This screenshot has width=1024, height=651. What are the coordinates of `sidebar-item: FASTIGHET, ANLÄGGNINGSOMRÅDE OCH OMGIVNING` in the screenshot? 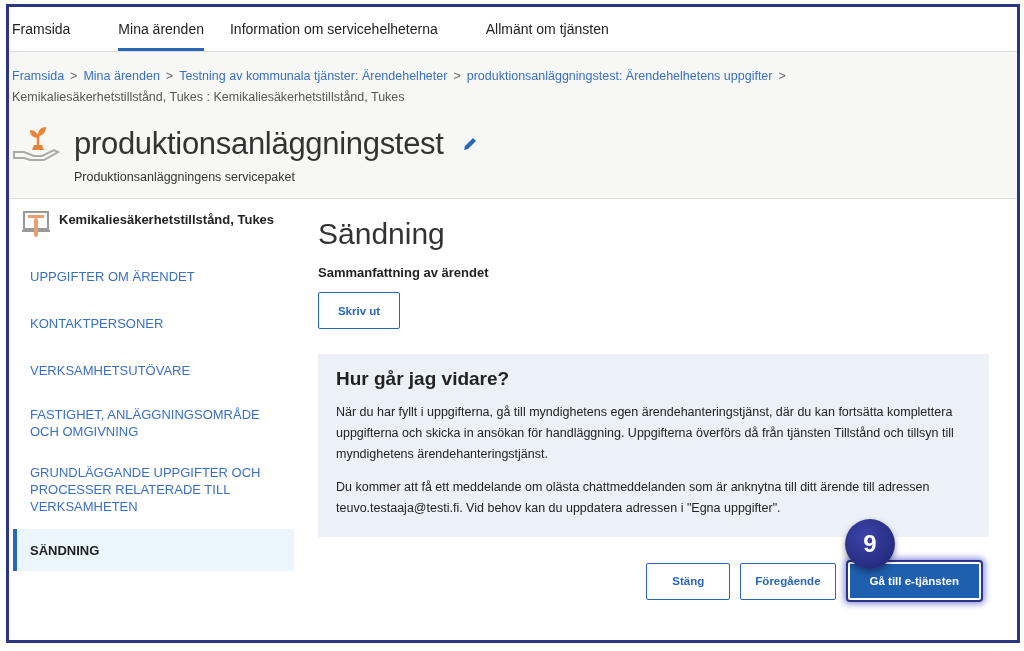 It's located at (153, 423).